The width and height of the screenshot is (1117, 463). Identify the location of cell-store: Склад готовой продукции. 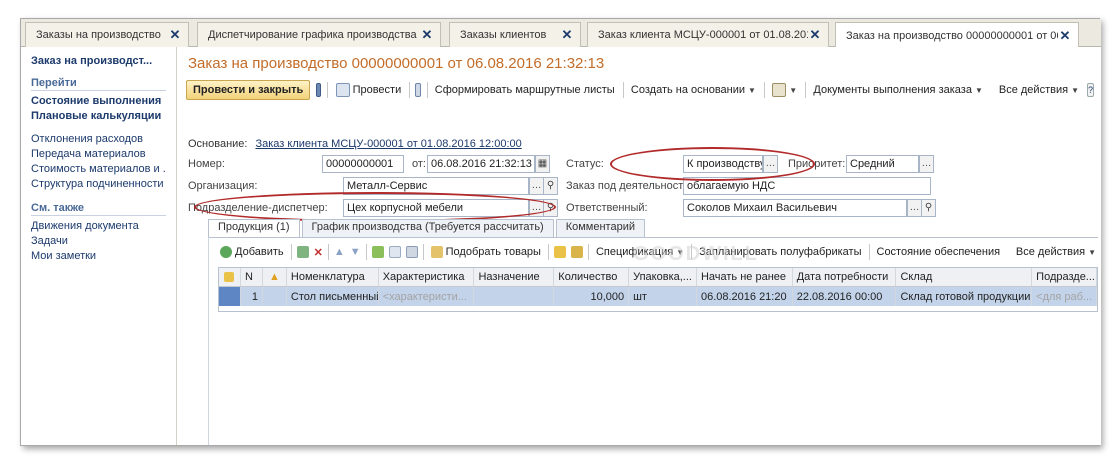
(964, 296).